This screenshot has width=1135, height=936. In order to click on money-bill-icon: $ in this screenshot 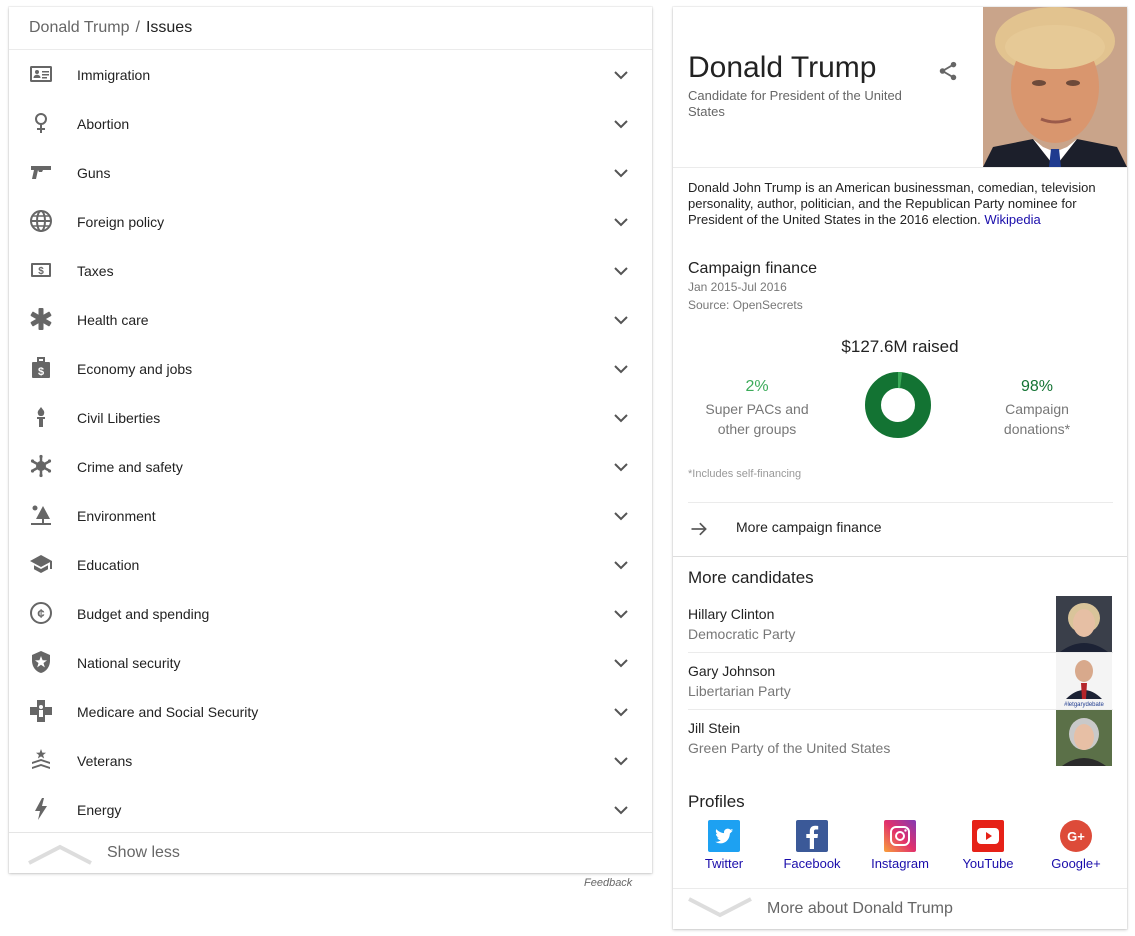, I will do `click(41, 270)`.